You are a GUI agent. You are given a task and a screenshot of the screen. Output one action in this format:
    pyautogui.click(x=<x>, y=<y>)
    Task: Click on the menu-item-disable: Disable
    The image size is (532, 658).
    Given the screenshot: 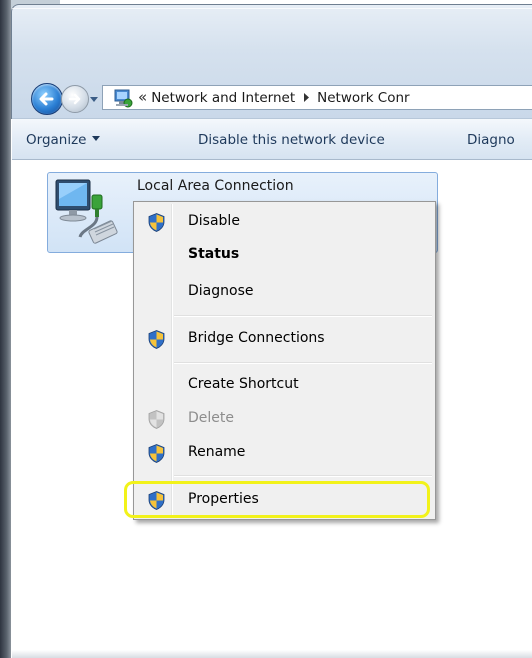 What is the action you would take?
    pyautogui.click(x=284, y=222)
    